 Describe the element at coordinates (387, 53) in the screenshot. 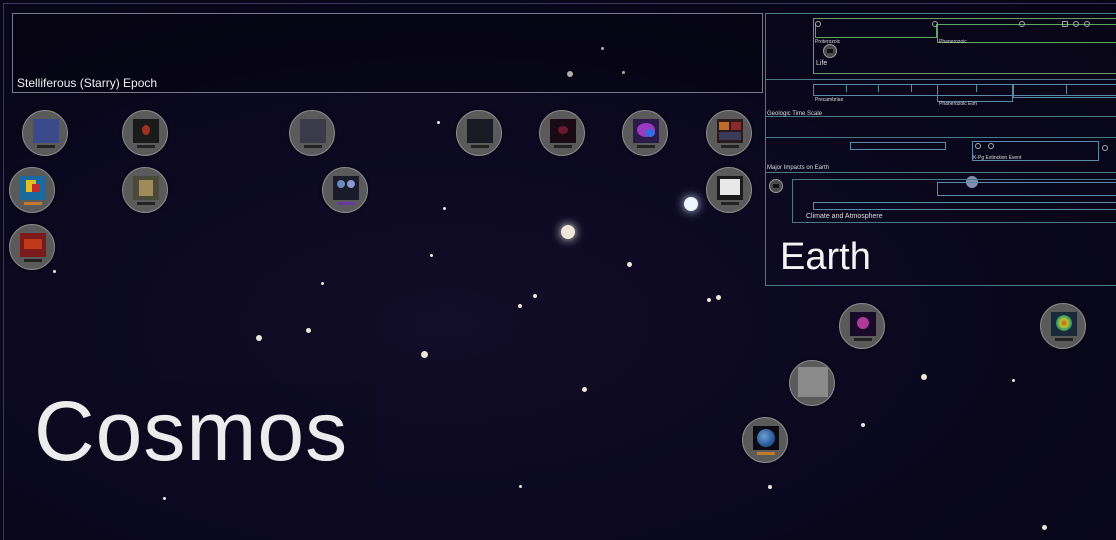

I see `stelliferous-epoch-frame: Stelliferous (Starry) Epoch` at that location.